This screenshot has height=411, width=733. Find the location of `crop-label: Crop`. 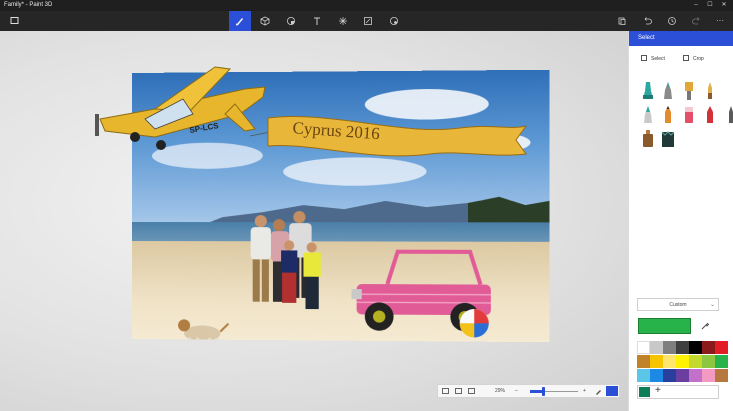

crop-label: Crop is located at coordinates (698, 59).